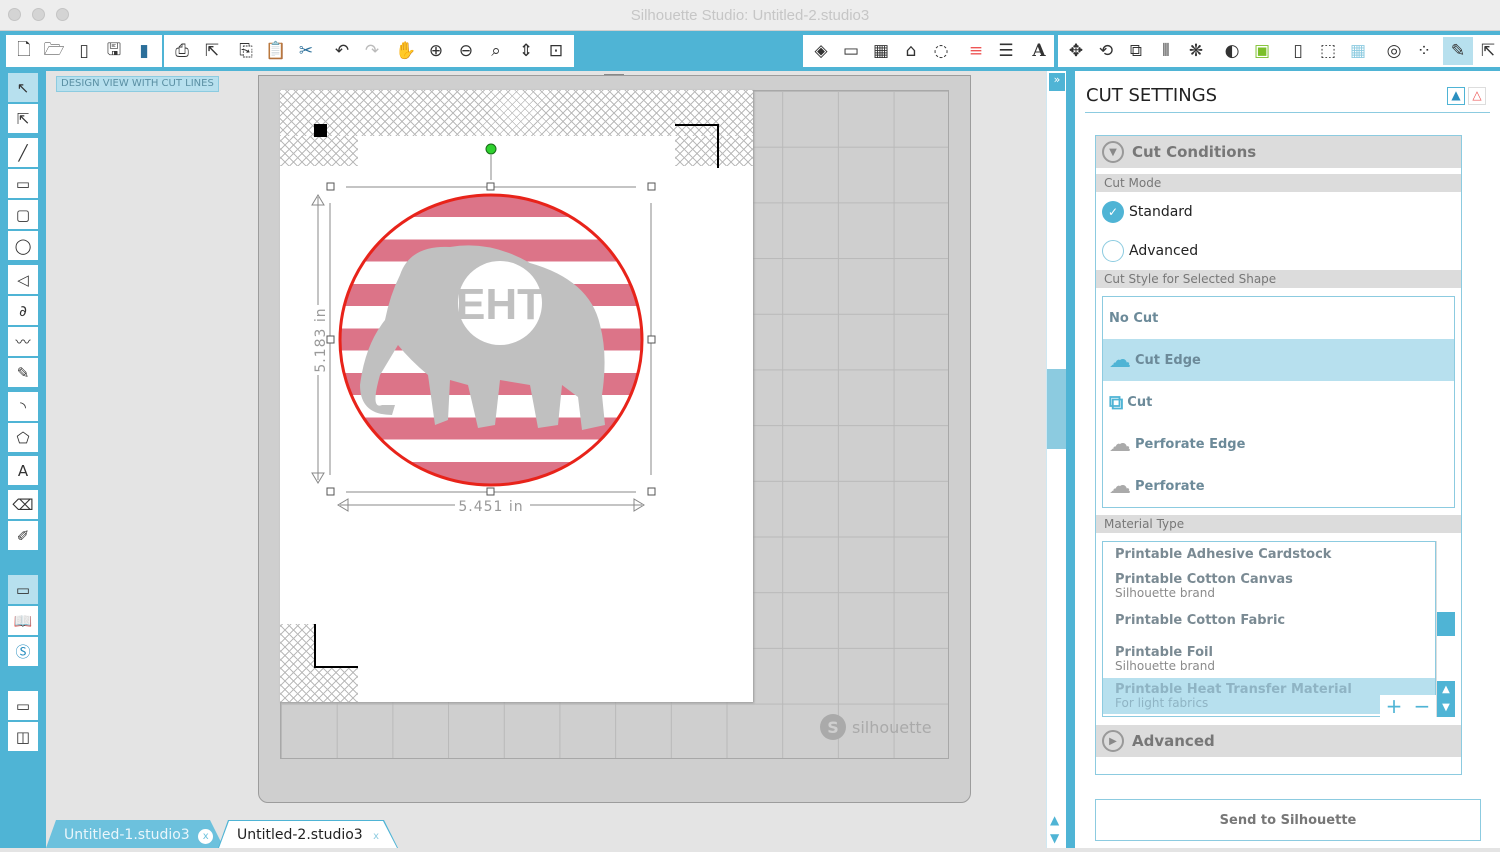  Describe the element at coordinates (276, 51) in the screenshot. I see `paste-icon: 📋` at that location.